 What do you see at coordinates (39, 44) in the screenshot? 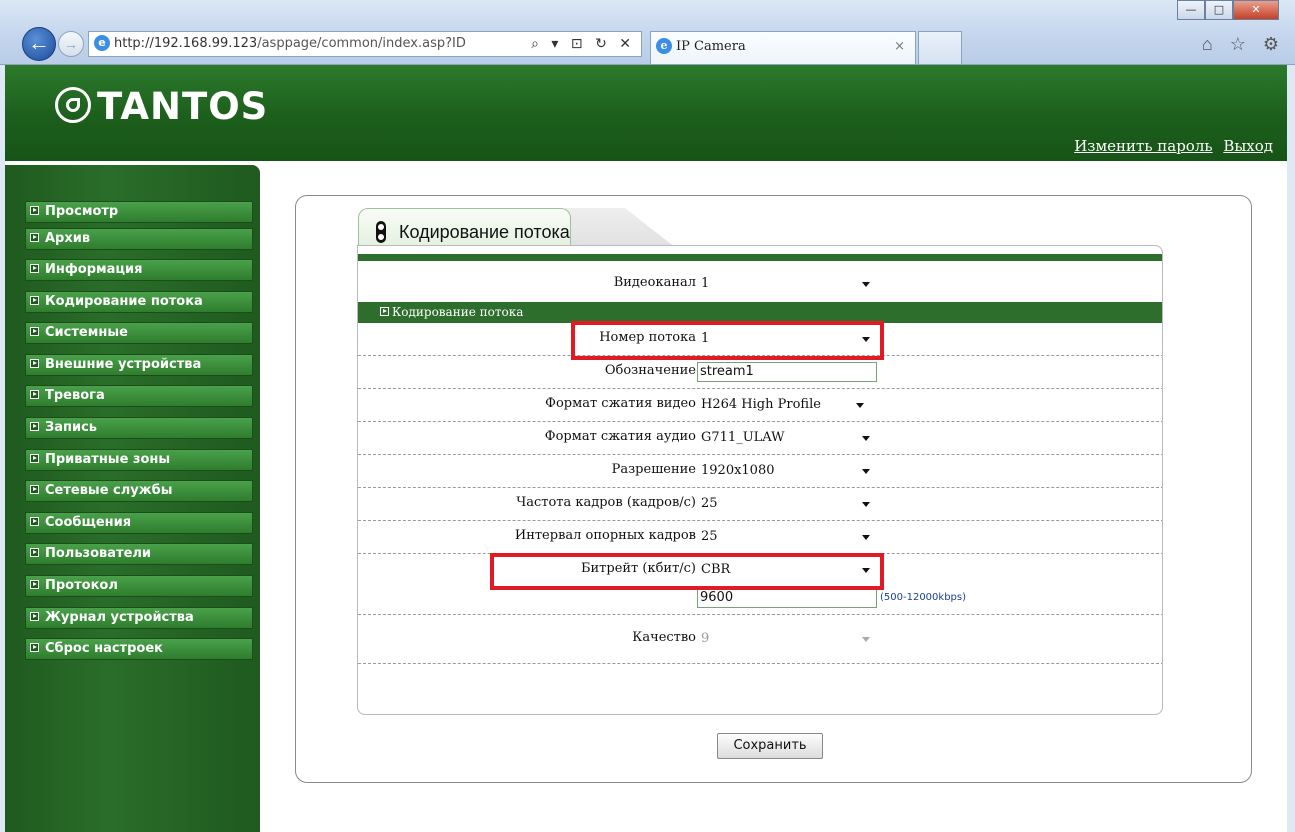
I see `back-button: ←` at bounding box center [39, 44].